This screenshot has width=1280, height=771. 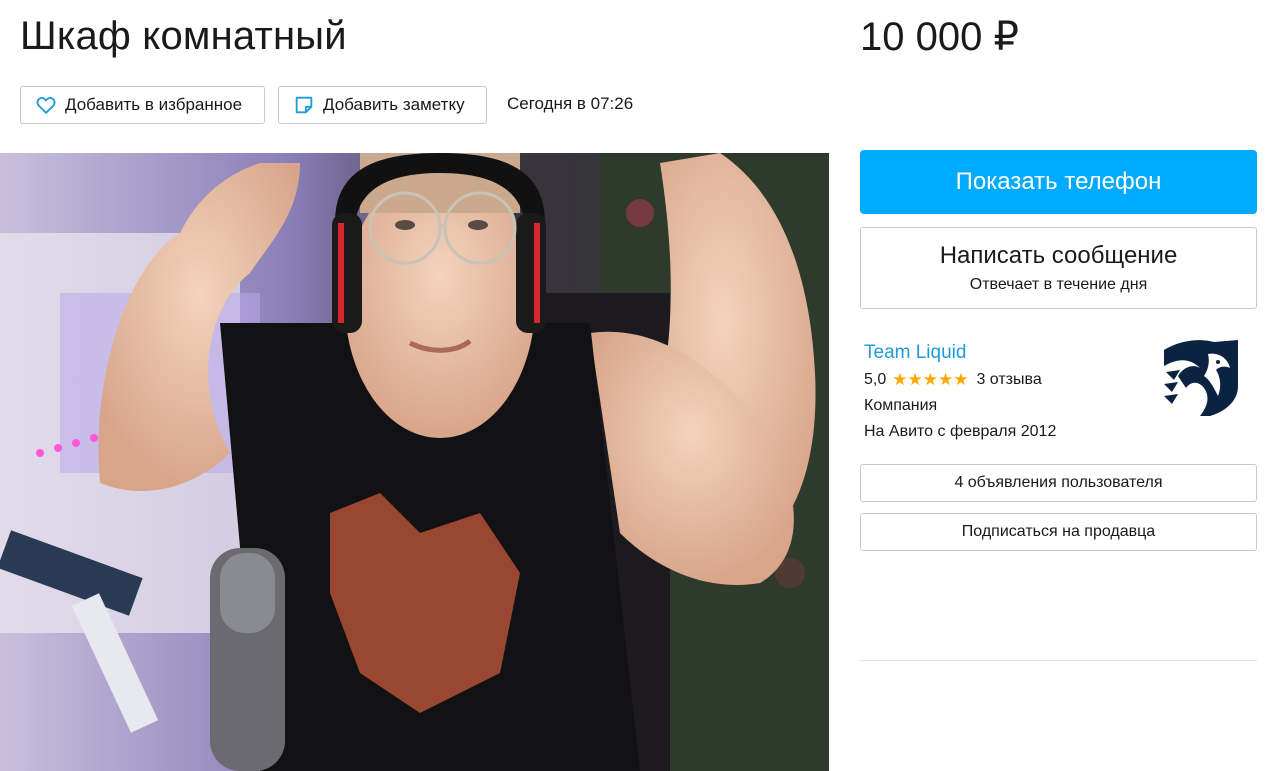 What do you see at coordinates (570, 103) in the screenshot?
I see `listing-date: Сегодня в 07:26` at bounding box center [570, 103].